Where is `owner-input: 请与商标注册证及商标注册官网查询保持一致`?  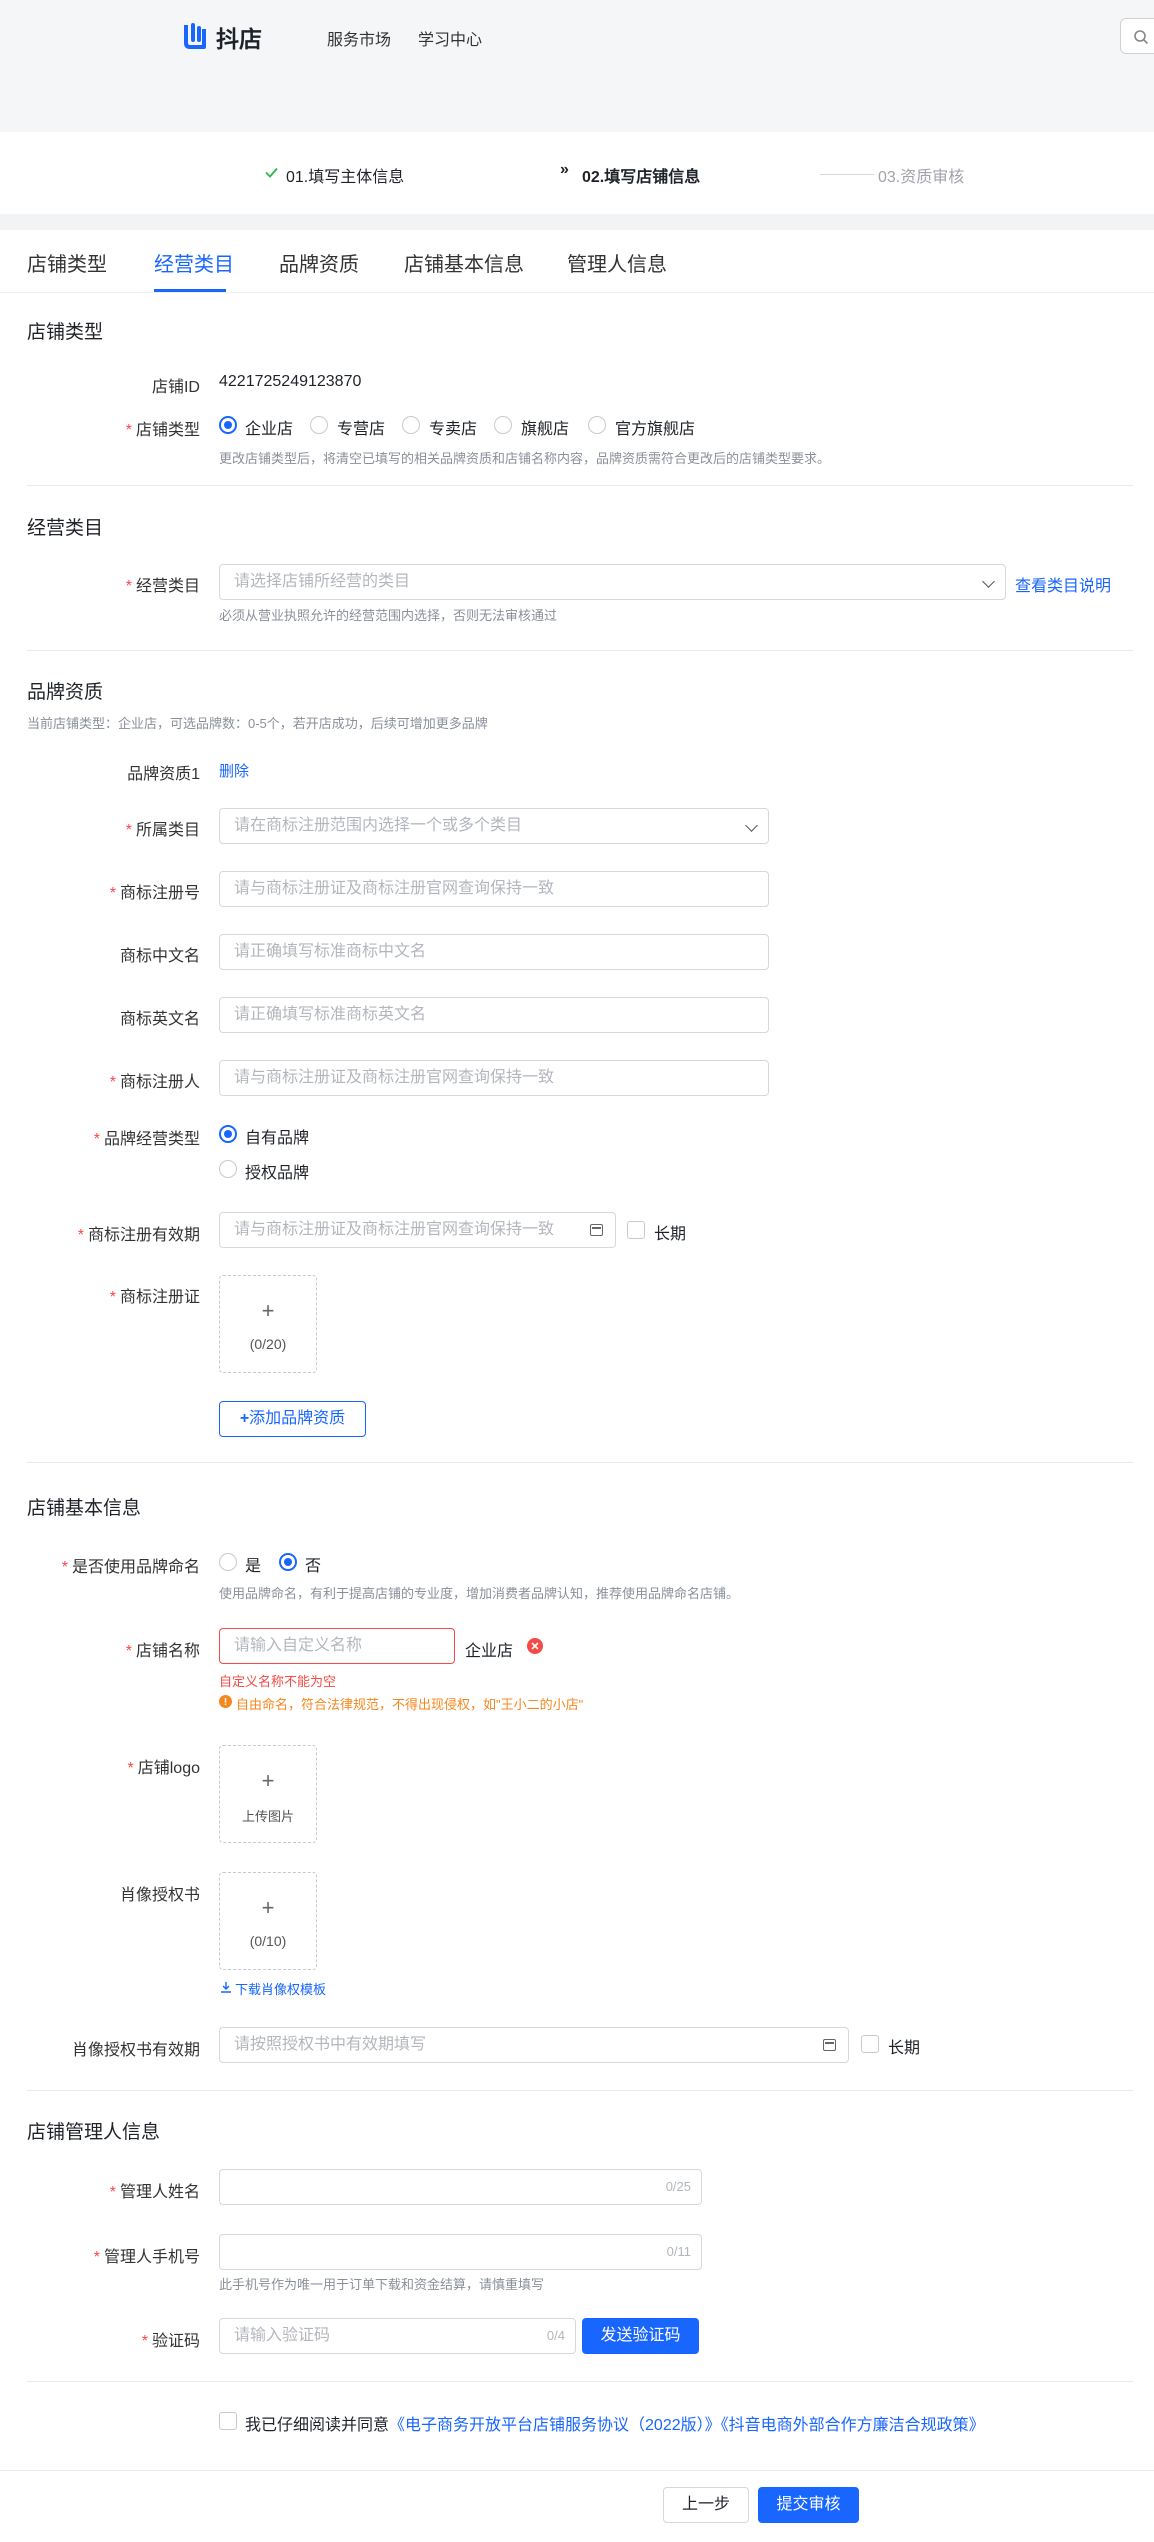
owner-input: 请与商标注册证及商标注册官网查询保持一致 is located at coordinates (494, 1078).